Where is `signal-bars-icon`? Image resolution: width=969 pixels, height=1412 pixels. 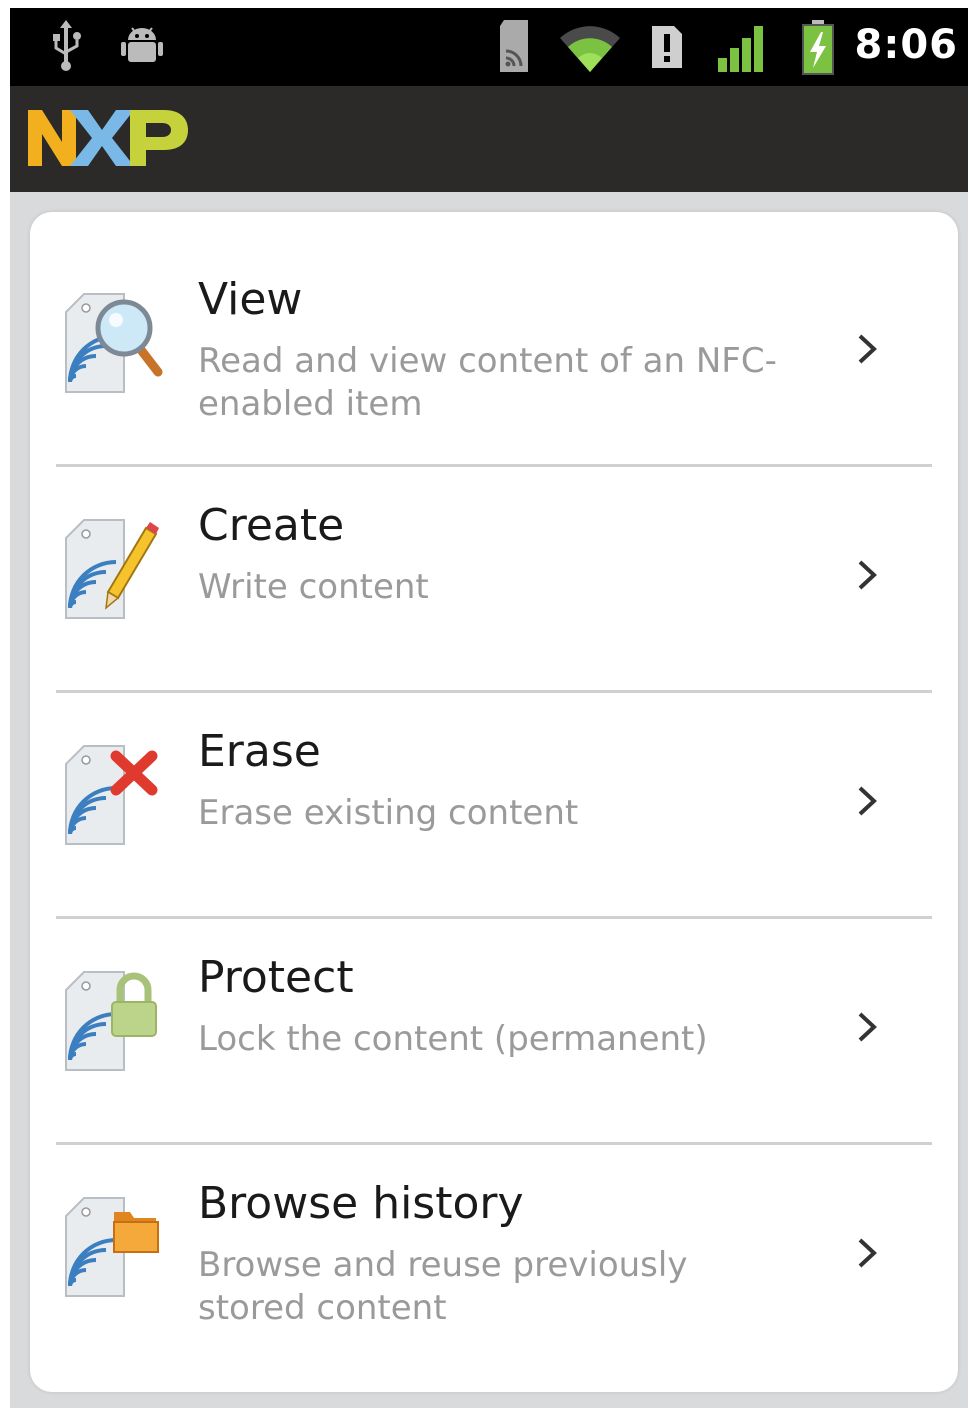 signal-bars-icon is located at coordinates (740, 49).